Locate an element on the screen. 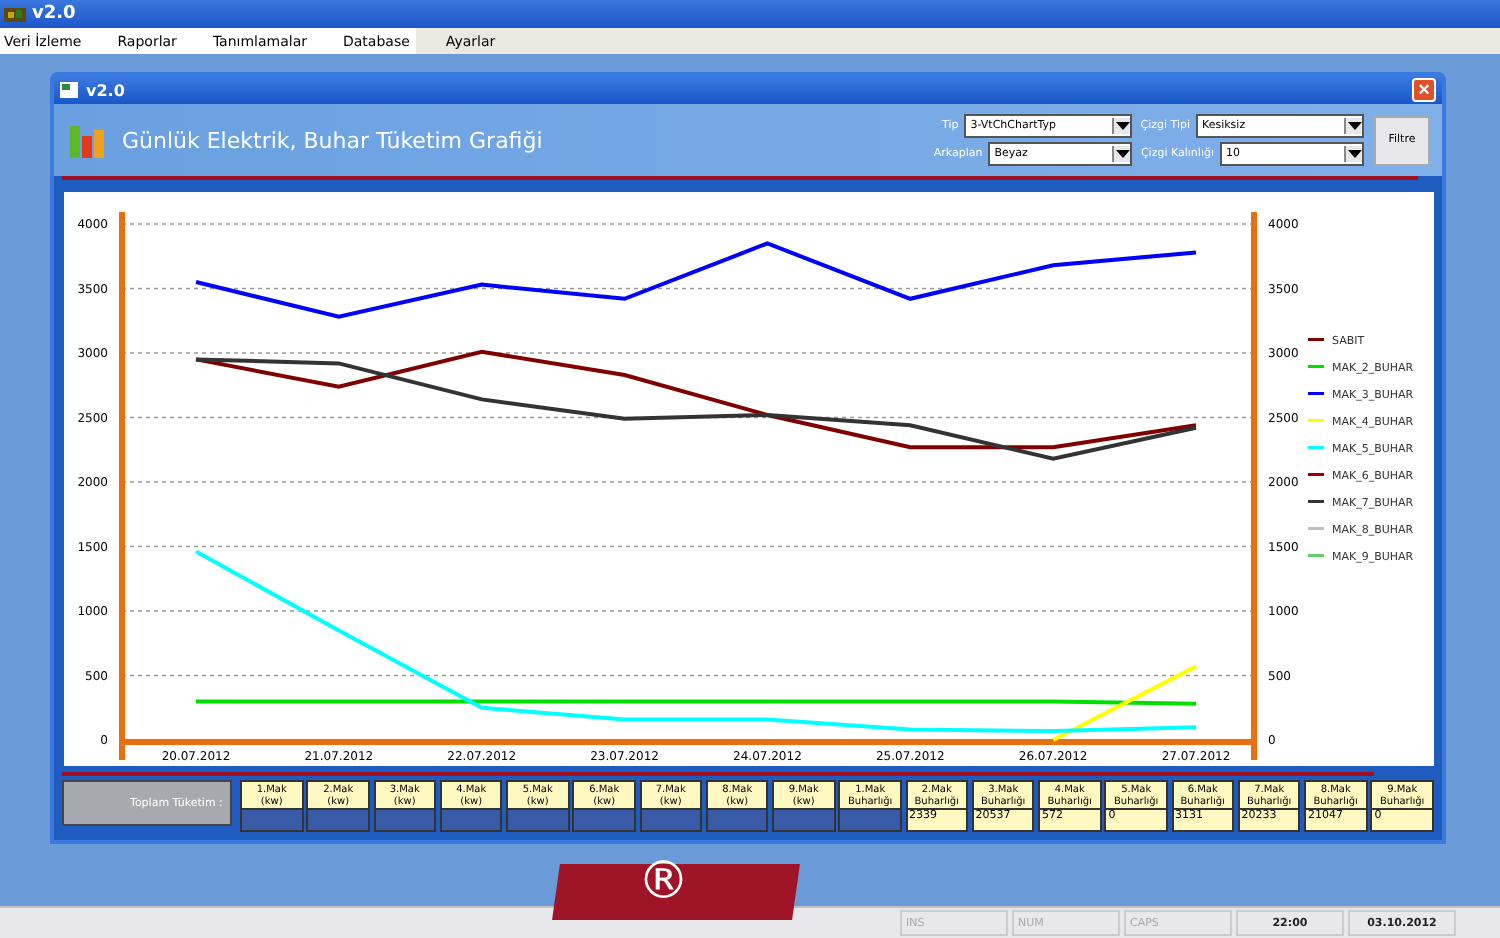  bar-chart-icon is located at coordinates (88, 140).